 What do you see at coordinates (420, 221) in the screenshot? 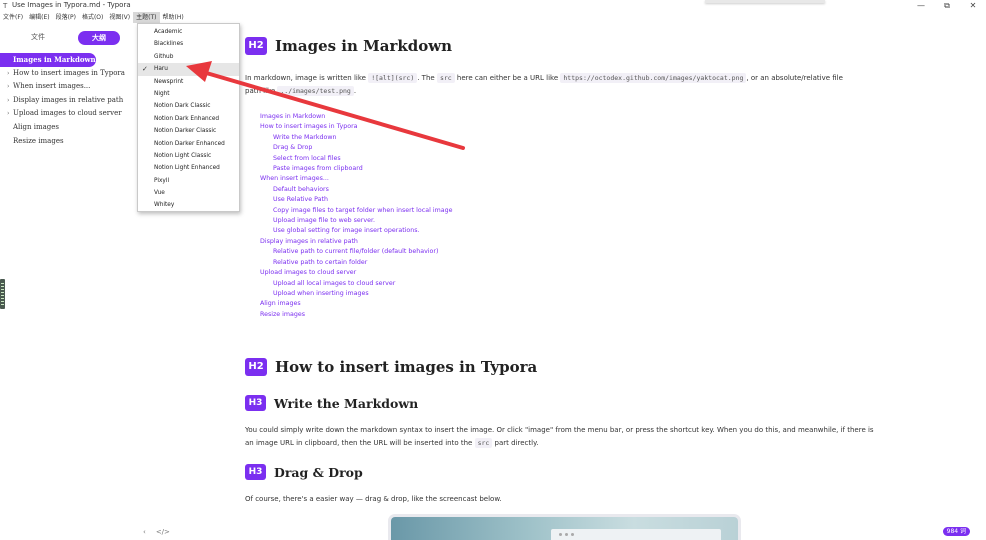
I see `toc-link: Upload image file to web server.` at bounding box center [420, 221].